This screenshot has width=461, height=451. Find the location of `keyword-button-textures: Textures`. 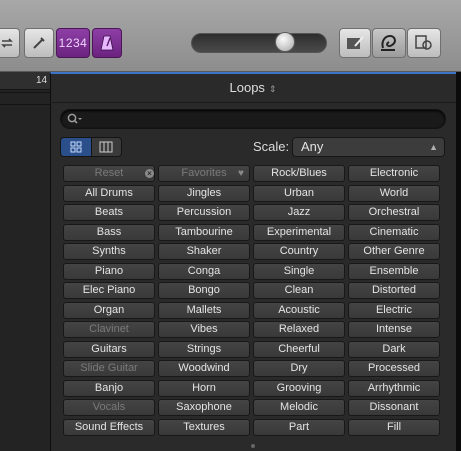

keyword-button-textures: Textures is located at coordinates (204, 427).